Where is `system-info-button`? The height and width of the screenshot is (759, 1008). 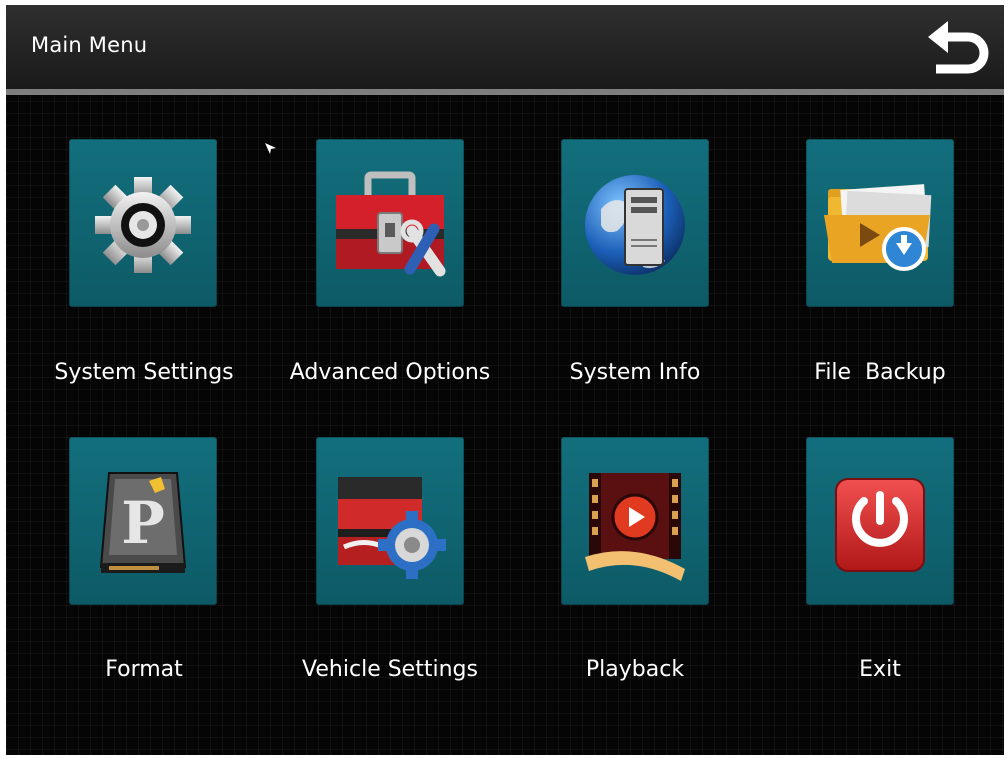
system-info-button is located at coordinates (635, 223).